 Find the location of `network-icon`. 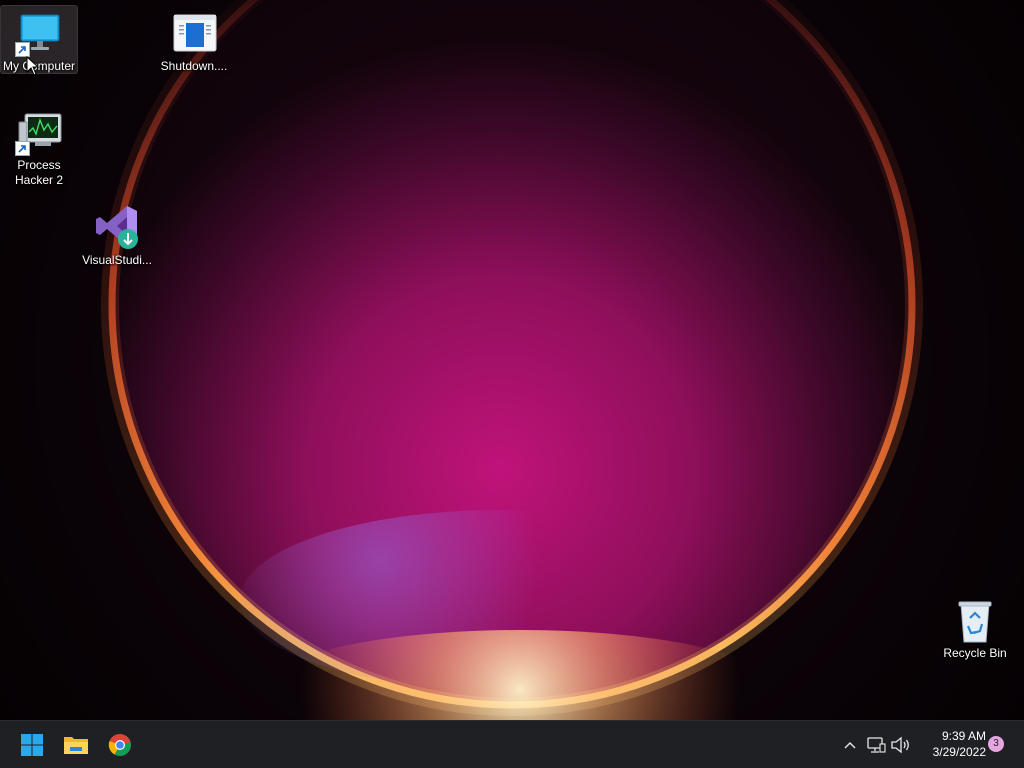

network-icon is located at coordinates (876, 745).